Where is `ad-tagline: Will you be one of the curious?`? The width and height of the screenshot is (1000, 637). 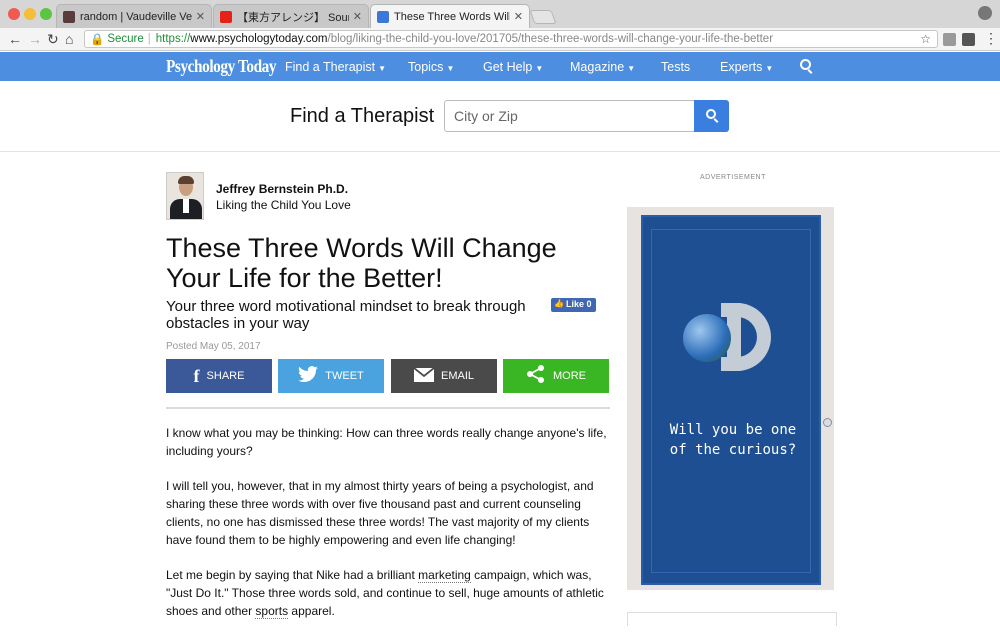
ad-tagline: Will you be one of the curious? is located at coordinates (733, 440).